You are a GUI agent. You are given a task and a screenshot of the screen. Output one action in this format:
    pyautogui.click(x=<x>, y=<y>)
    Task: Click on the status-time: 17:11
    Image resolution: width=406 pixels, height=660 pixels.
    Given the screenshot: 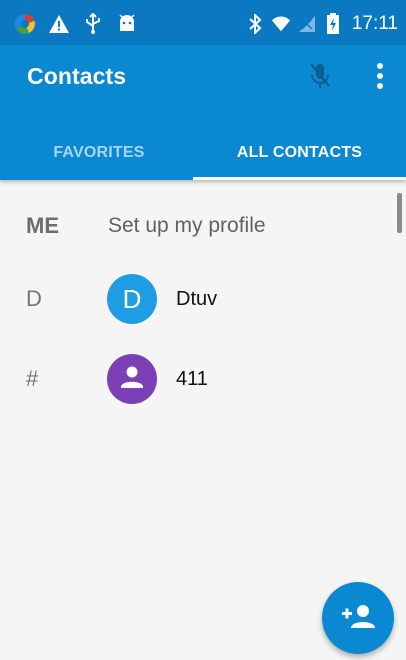 What is the action you would take?
    pyautogui.click(x=374, y=23)
    